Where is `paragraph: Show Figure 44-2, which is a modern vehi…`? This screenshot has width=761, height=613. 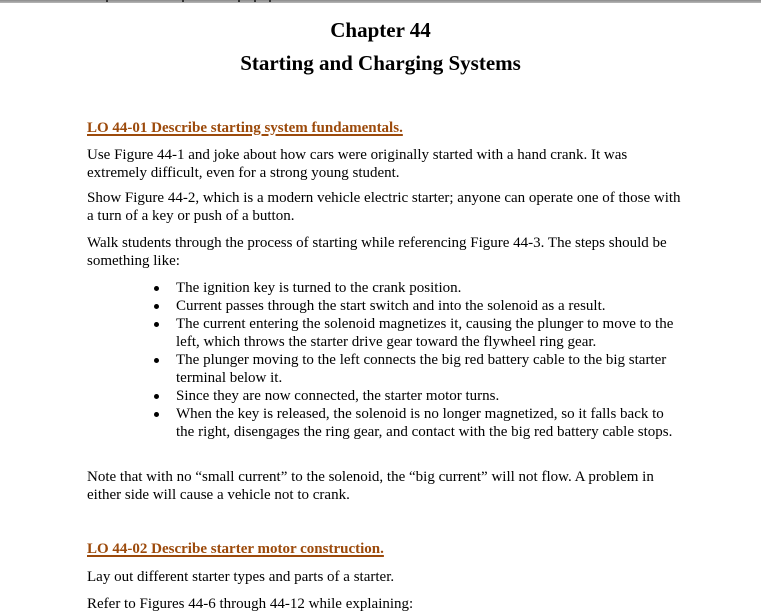
paragraph: Show Figure 44-2, which is a modern vehi… is located at coordinates (384, 207).